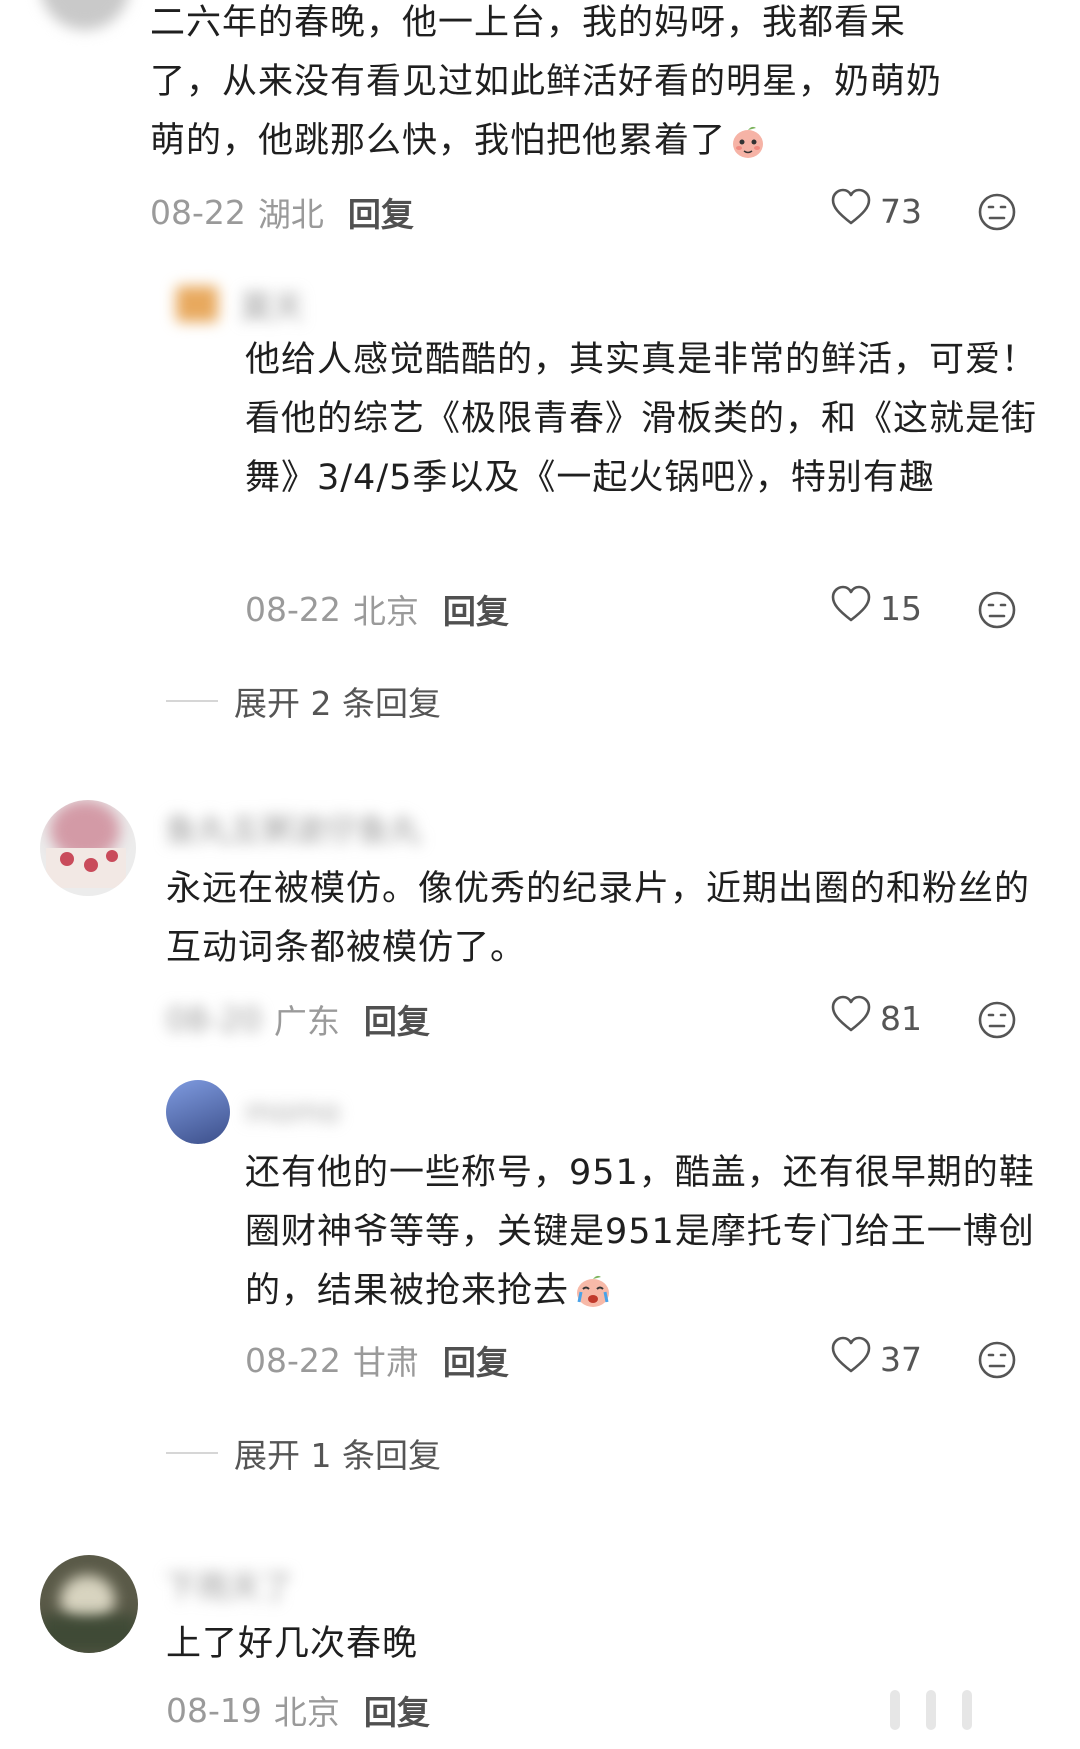 This screenshot has width=1080, height=1749. I want to click on comment-meta: 08-19 北京 回复, so click(298, 1710).